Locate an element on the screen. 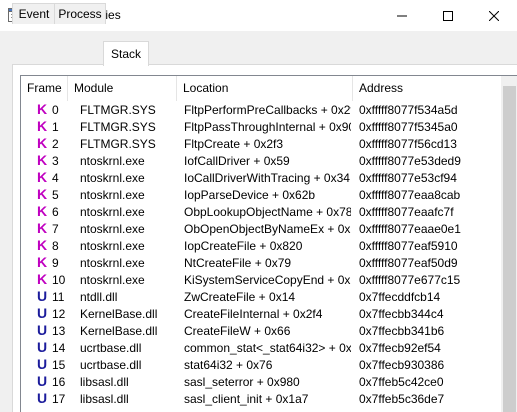 The width and height of the screenshot is (517, 412). location-text: IopParseDevice + 0x62b is located at coordinates (250, 195).